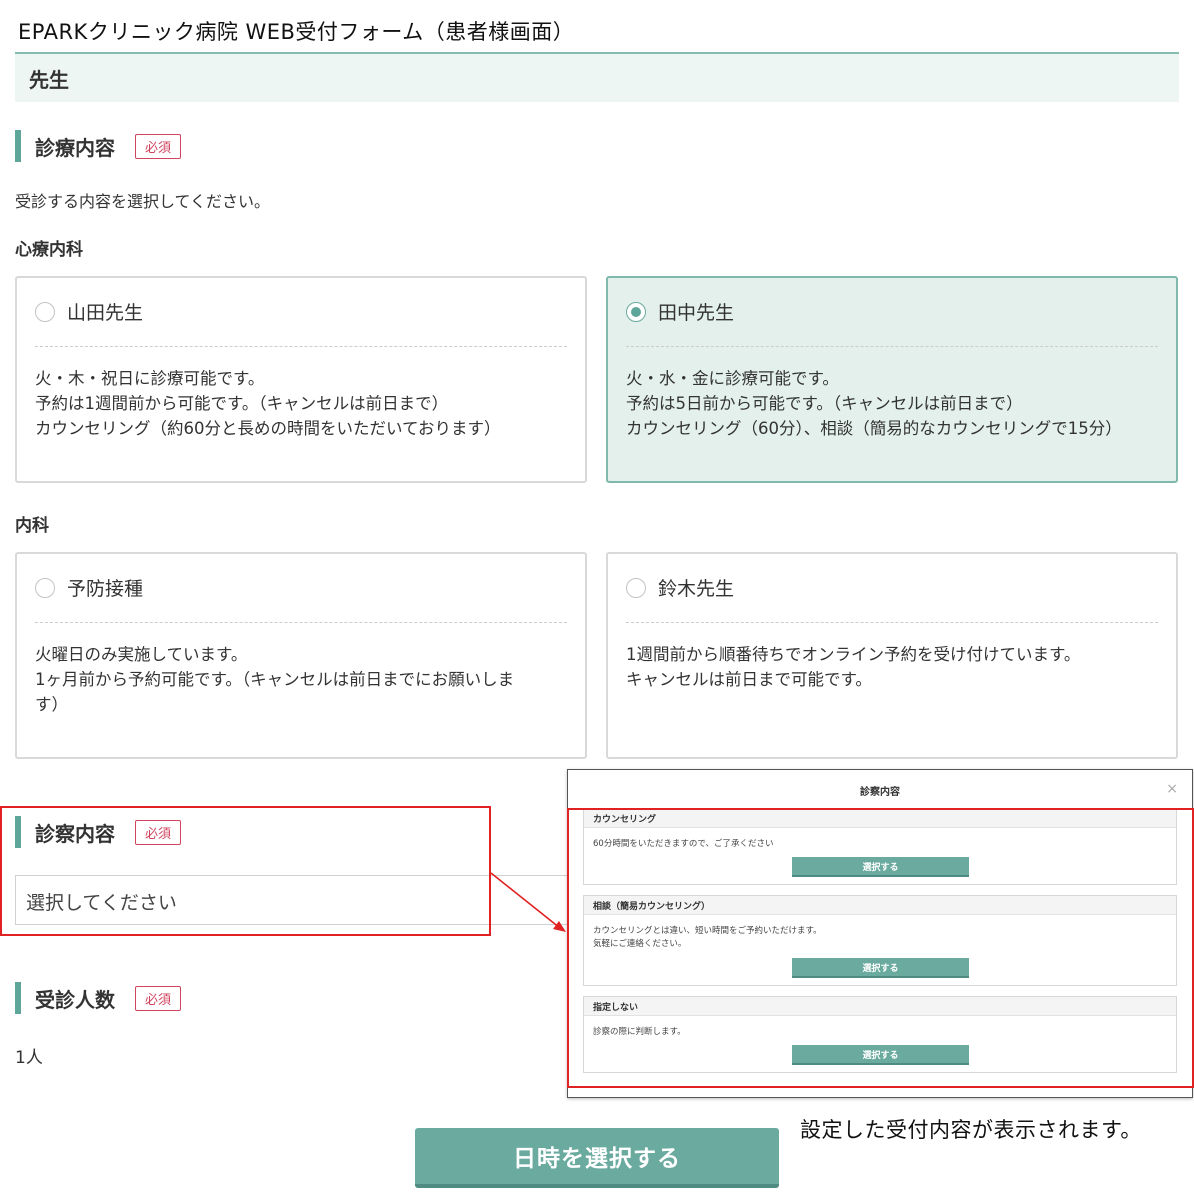 This screenshot has width=1194, height=1198. I want to click on card-description-line: 1ヶ月前から予約可能です。（キャンセルは前日までにお願いしま, so click(275, 679).